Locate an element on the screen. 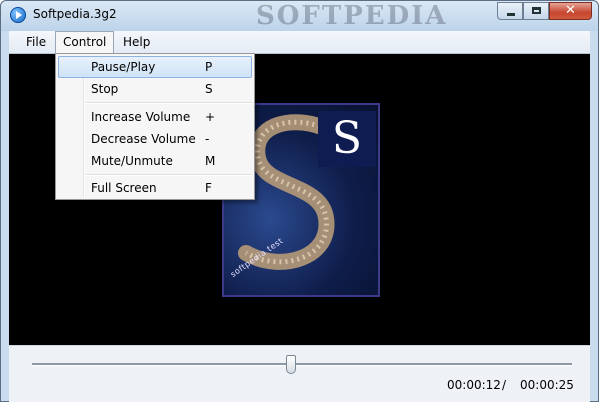 This screenshot has height=402, width=599. menu-item-full-screen: Full Screen F is located at coordinates (155, 188).